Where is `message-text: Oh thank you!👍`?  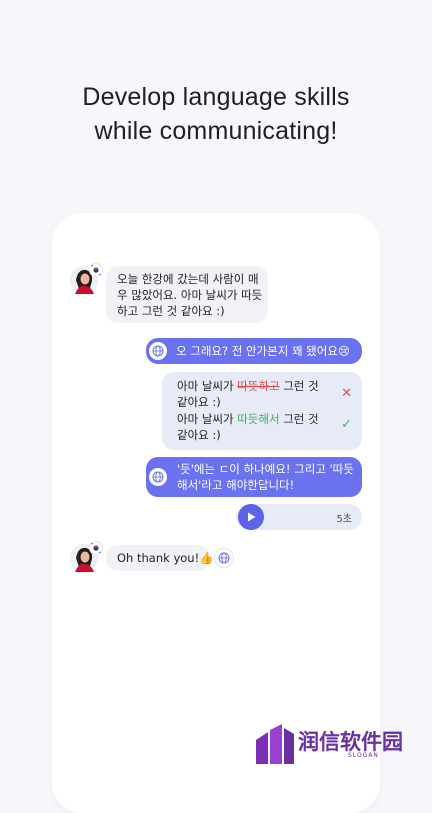 message-text: Oh thank you!👍 is located at coordinates (165, 558).